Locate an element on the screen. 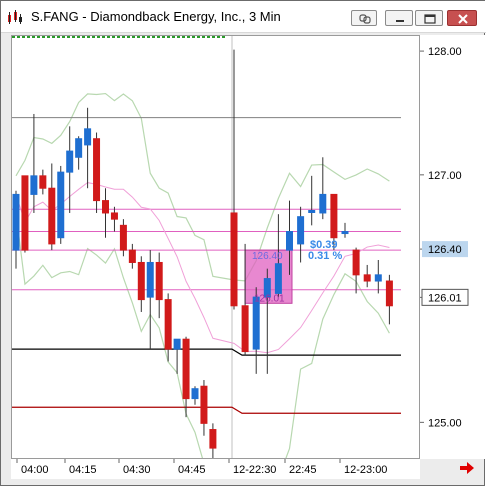  link-icon is located at coordinates (365, 19).